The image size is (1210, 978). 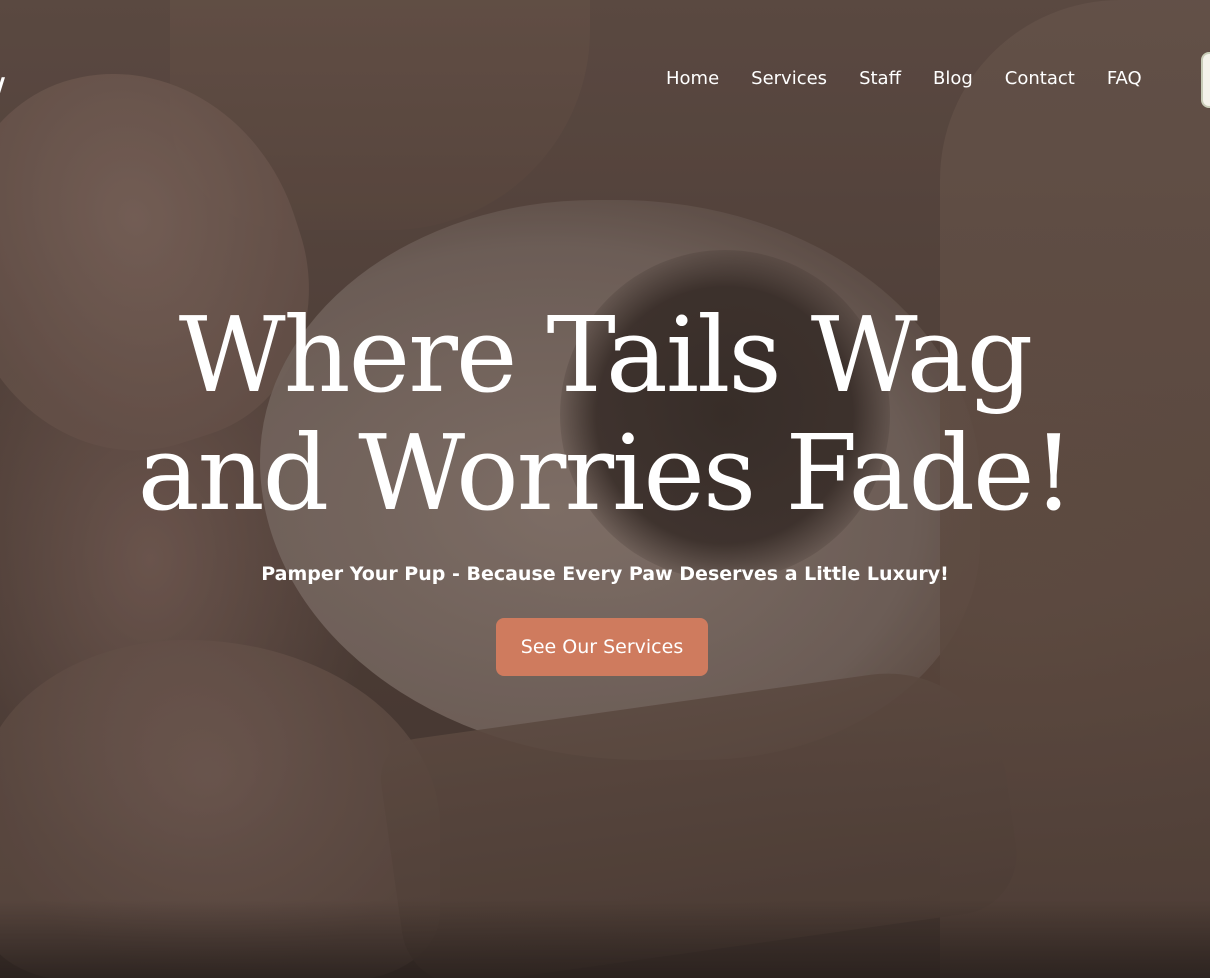 What do you see at coordinates (605, 355) in the screenshot?
I see `hero-title-line-1: Where Tails Wag` at bounding box center [605, 355].